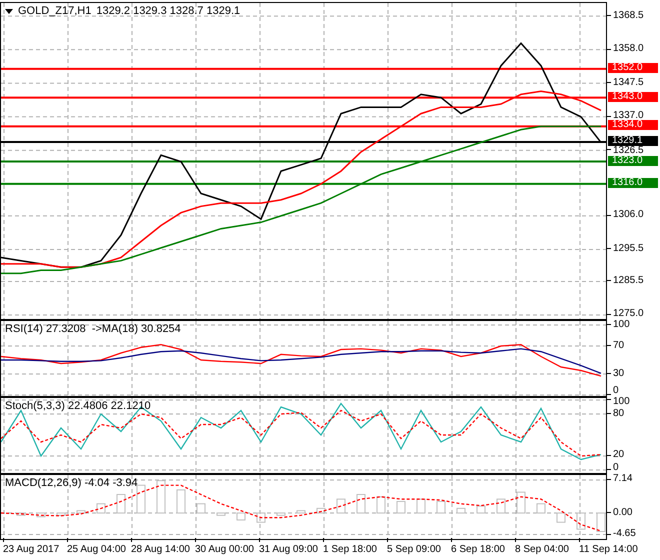 Image resolution: width=660 pixels, height=560 pixels. What do you see at coordinates (96, 549) in the screenshot?
I see `time-axis-label: 25 Aug 04:00` at bounding box center [96, 549].